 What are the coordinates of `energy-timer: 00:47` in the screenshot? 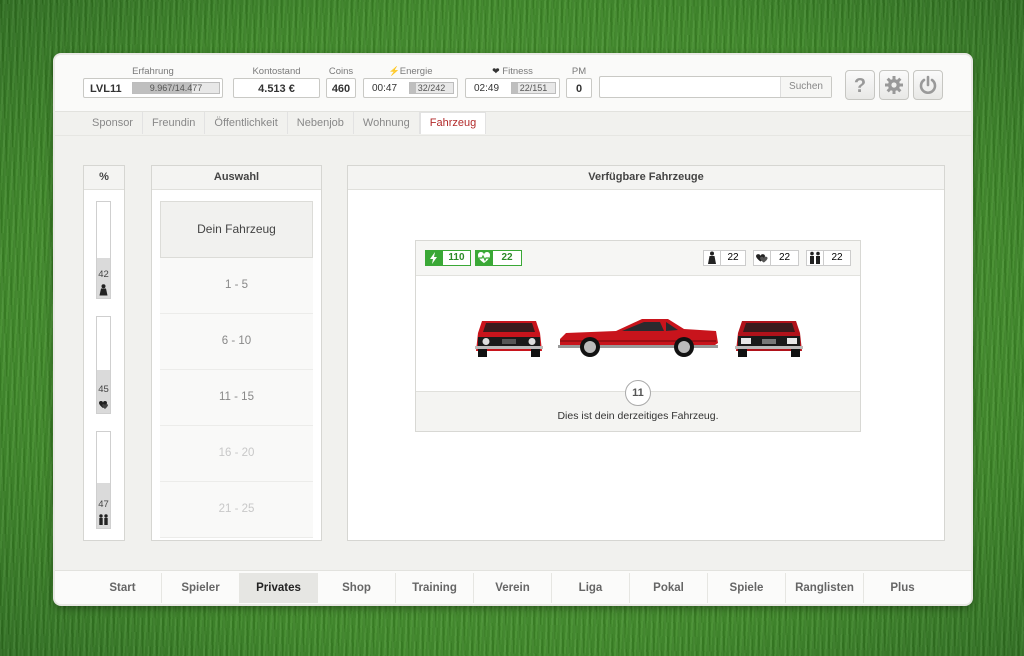 It's located at (385, 88).